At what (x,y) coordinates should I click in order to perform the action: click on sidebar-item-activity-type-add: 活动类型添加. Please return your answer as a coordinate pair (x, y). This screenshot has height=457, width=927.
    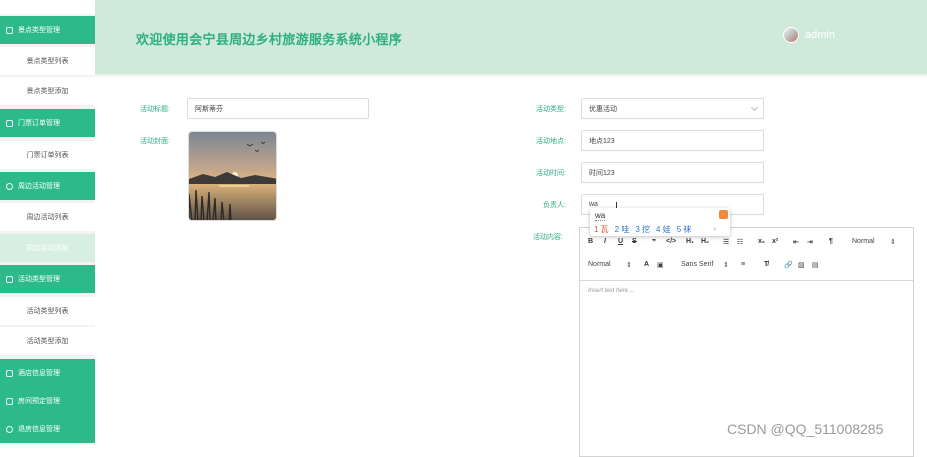
    Looking at the image, I should click on (47, 341).